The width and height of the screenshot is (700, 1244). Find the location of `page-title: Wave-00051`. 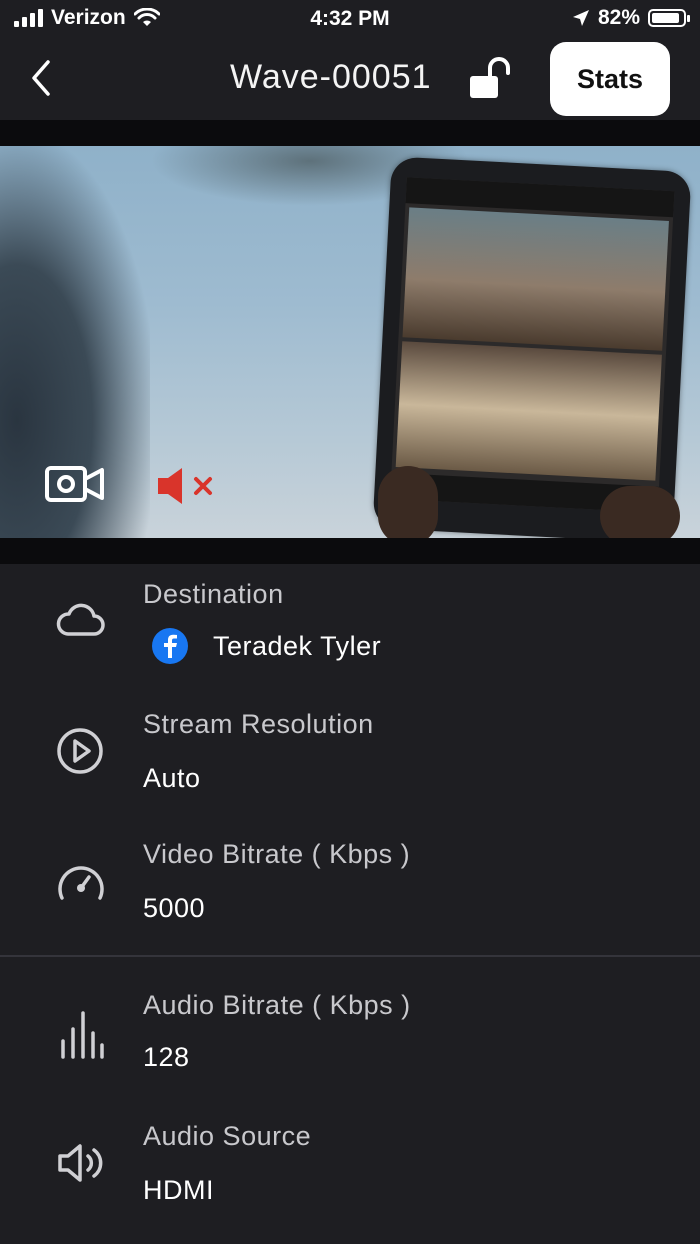

page-title: Wave-00051 is located at coordinates (331, 77).